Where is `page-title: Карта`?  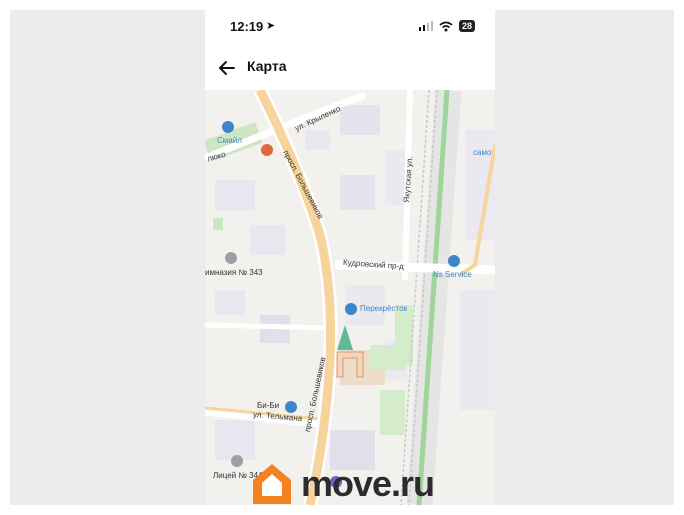 page-title: Карта is located at coordinates (267, 66).